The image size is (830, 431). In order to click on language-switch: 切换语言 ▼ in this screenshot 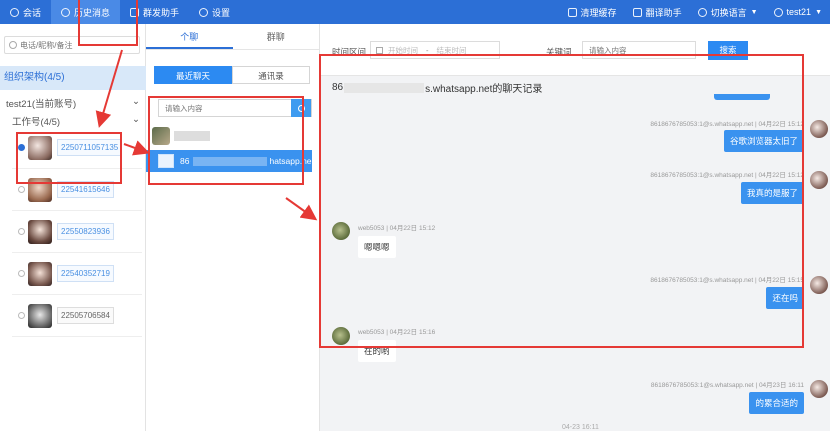, I will do `click(728, 12)`.